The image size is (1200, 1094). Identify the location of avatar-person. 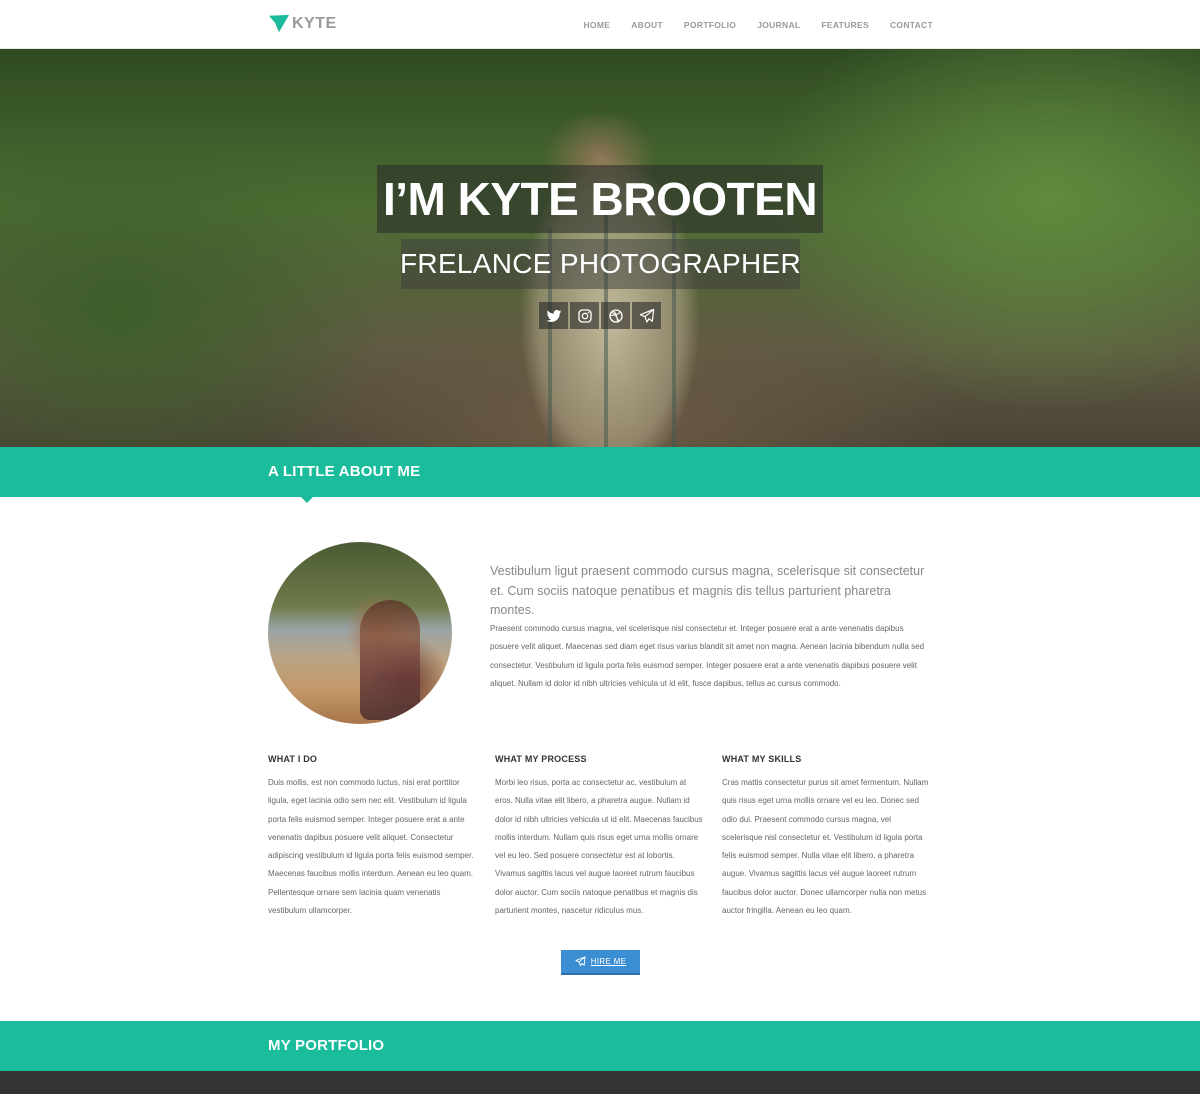
(390, 660).